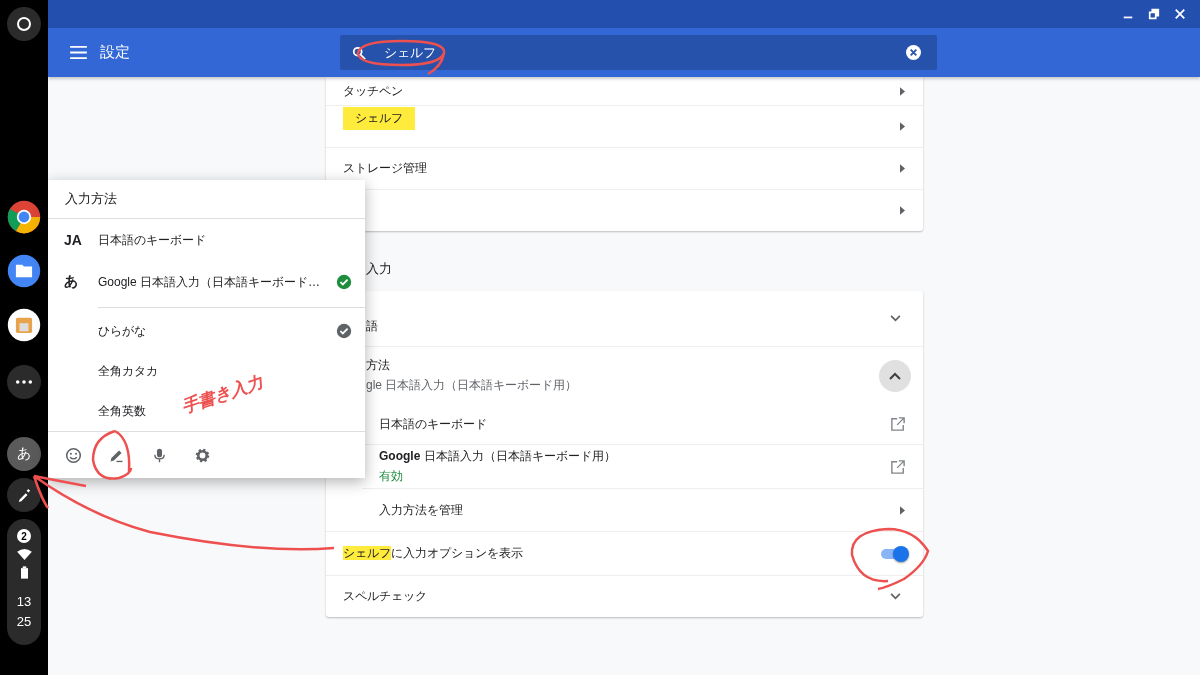 The width and height of the screenshot is (1200, 675). Describe the element at coordinates (73, 240) in the screenshot. I see `ime-short-label: JA` at that location.